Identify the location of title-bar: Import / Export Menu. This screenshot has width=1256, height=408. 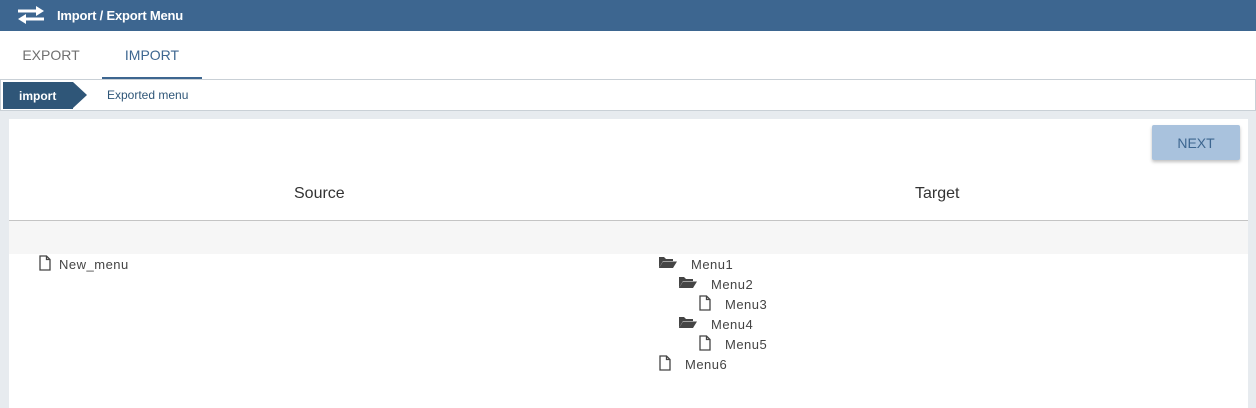
(628, 15).